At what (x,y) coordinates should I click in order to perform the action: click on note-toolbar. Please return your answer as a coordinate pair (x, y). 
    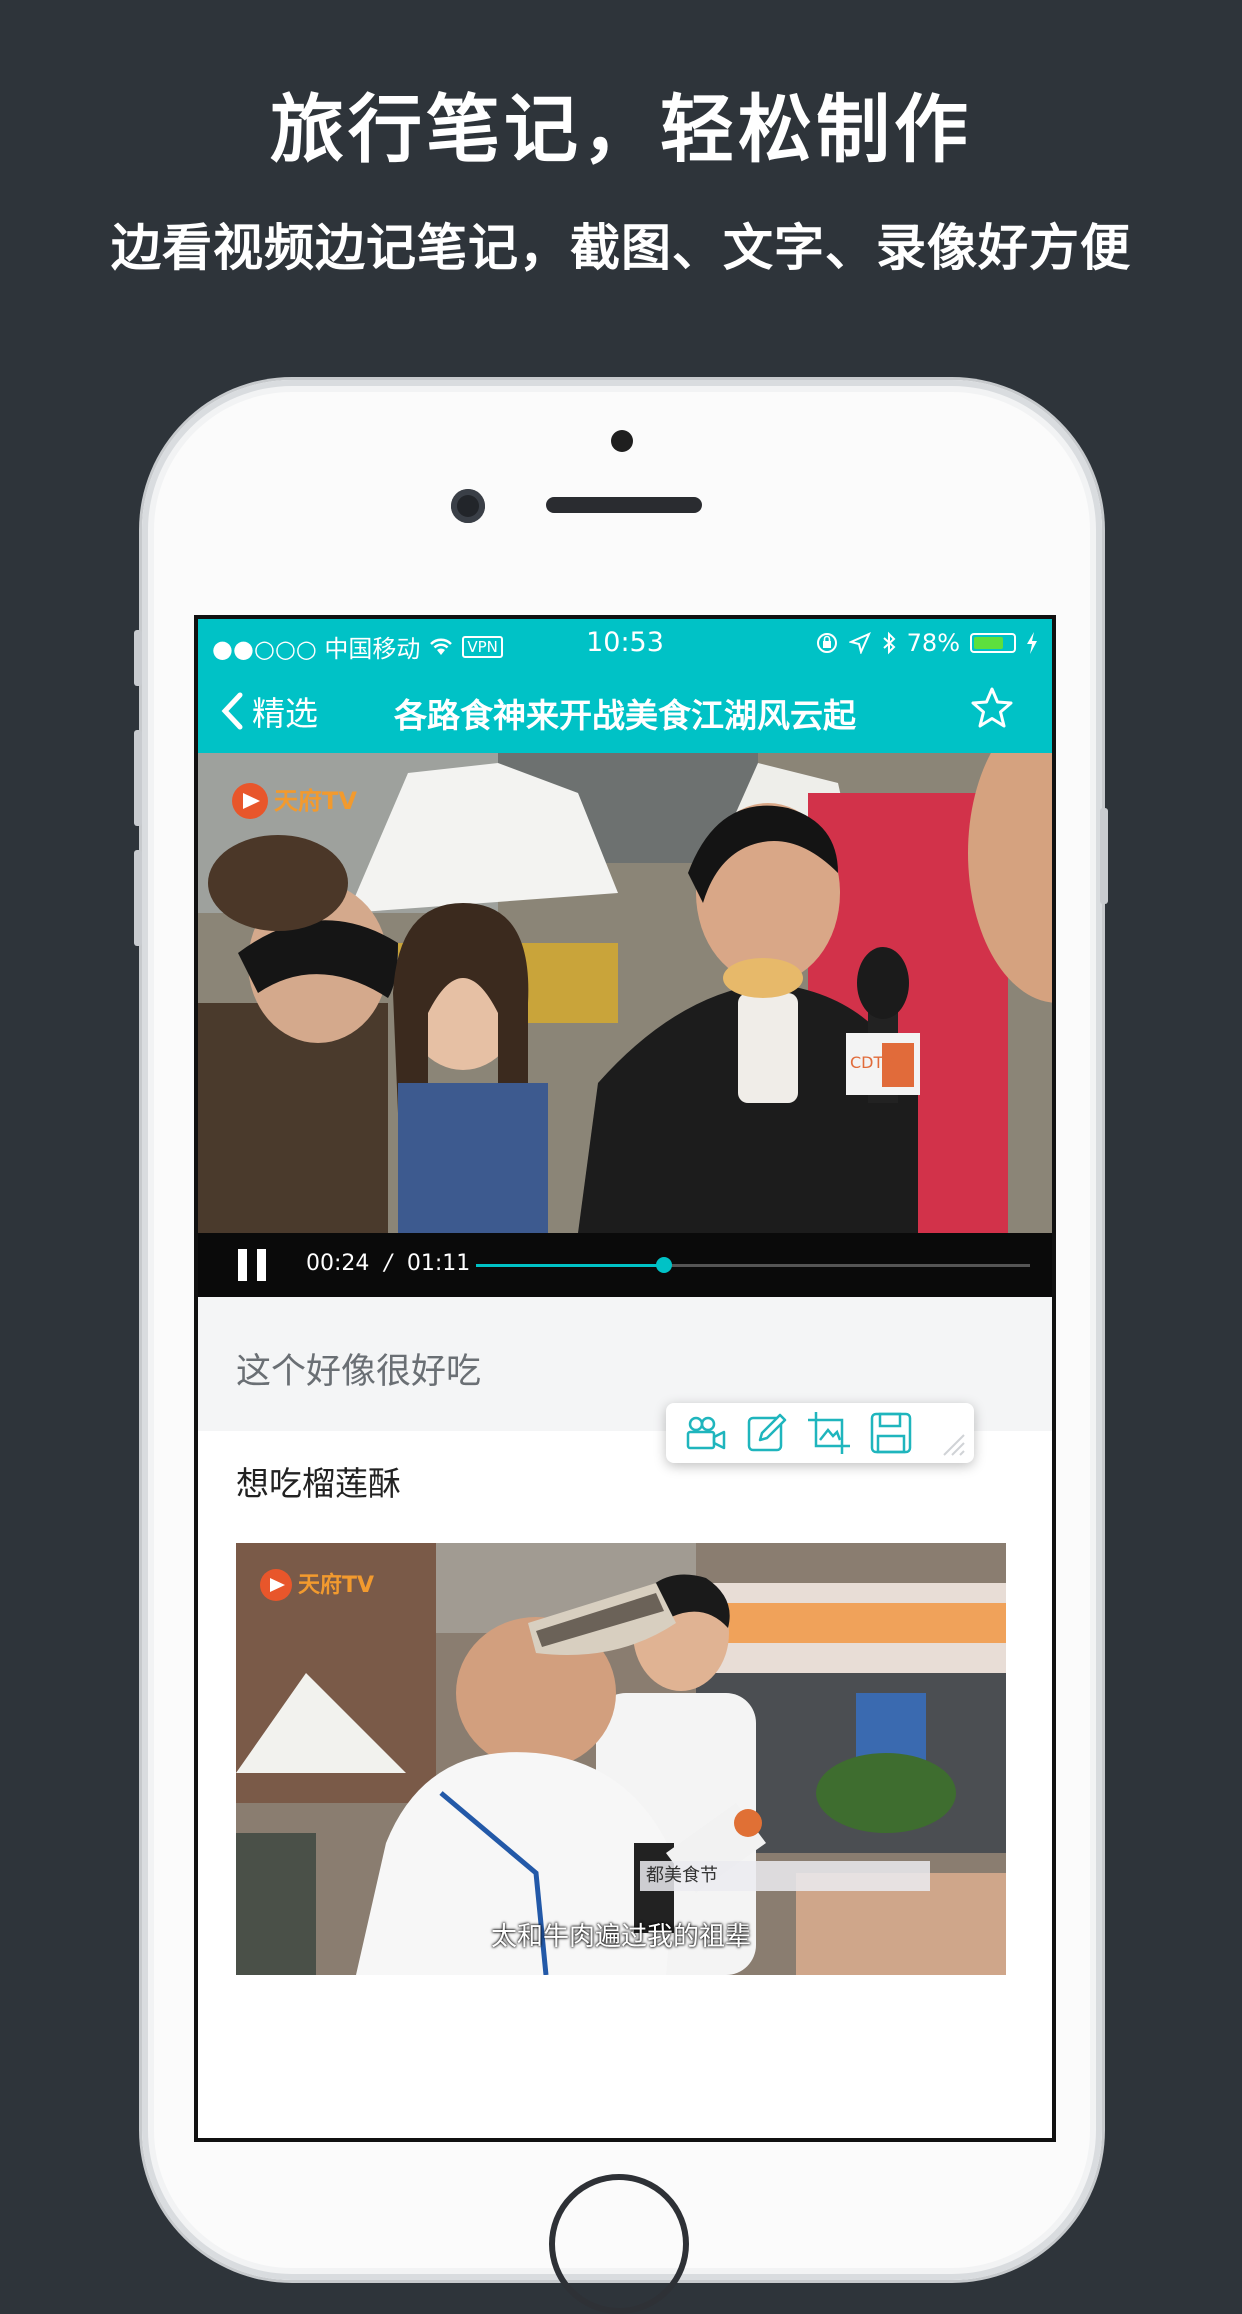
    Looking at the image, I should click on (820, 1433).